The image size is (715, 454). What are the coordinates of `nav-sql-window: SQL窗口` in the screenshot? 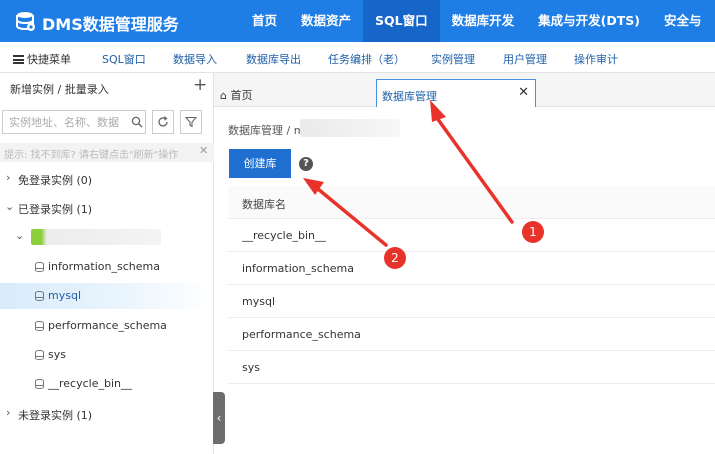 It's located at (401, 21).